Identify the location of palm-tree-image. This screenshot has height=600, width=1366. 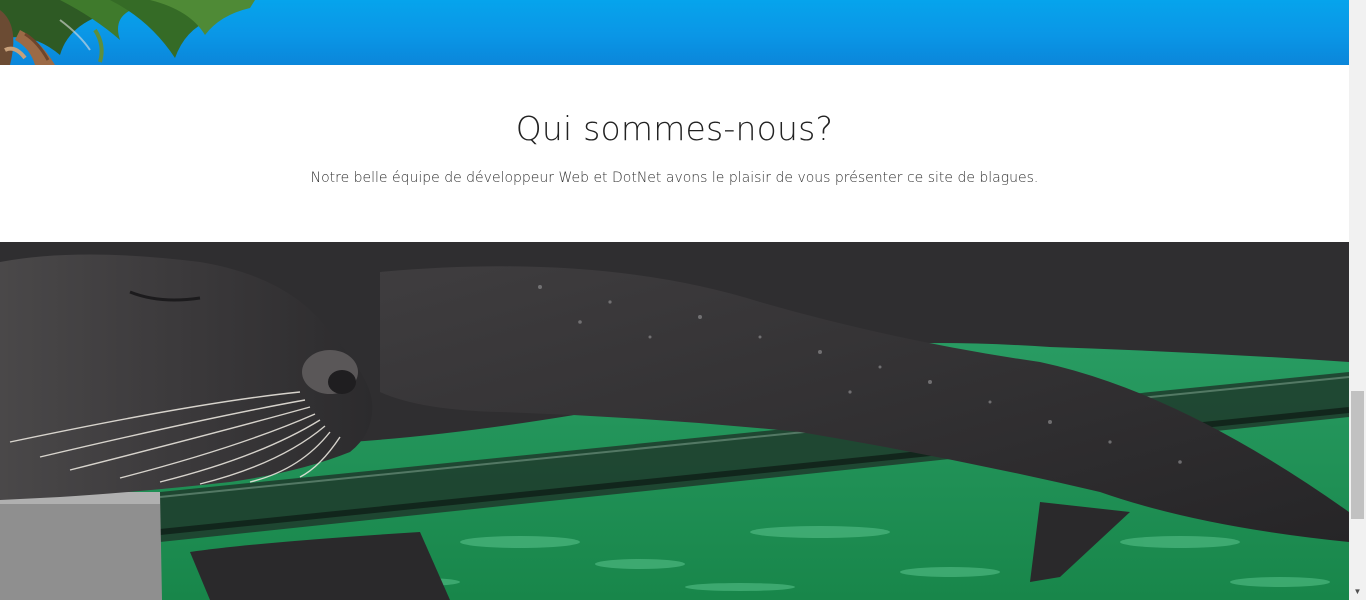
(127, 32).